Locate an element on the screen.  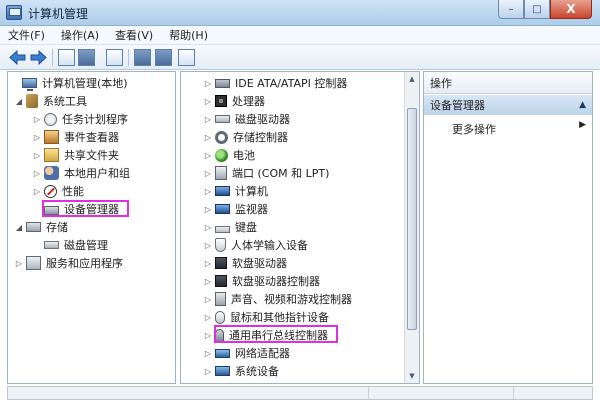
menu-action: 操作(A) is located at coordinates (80, 35).